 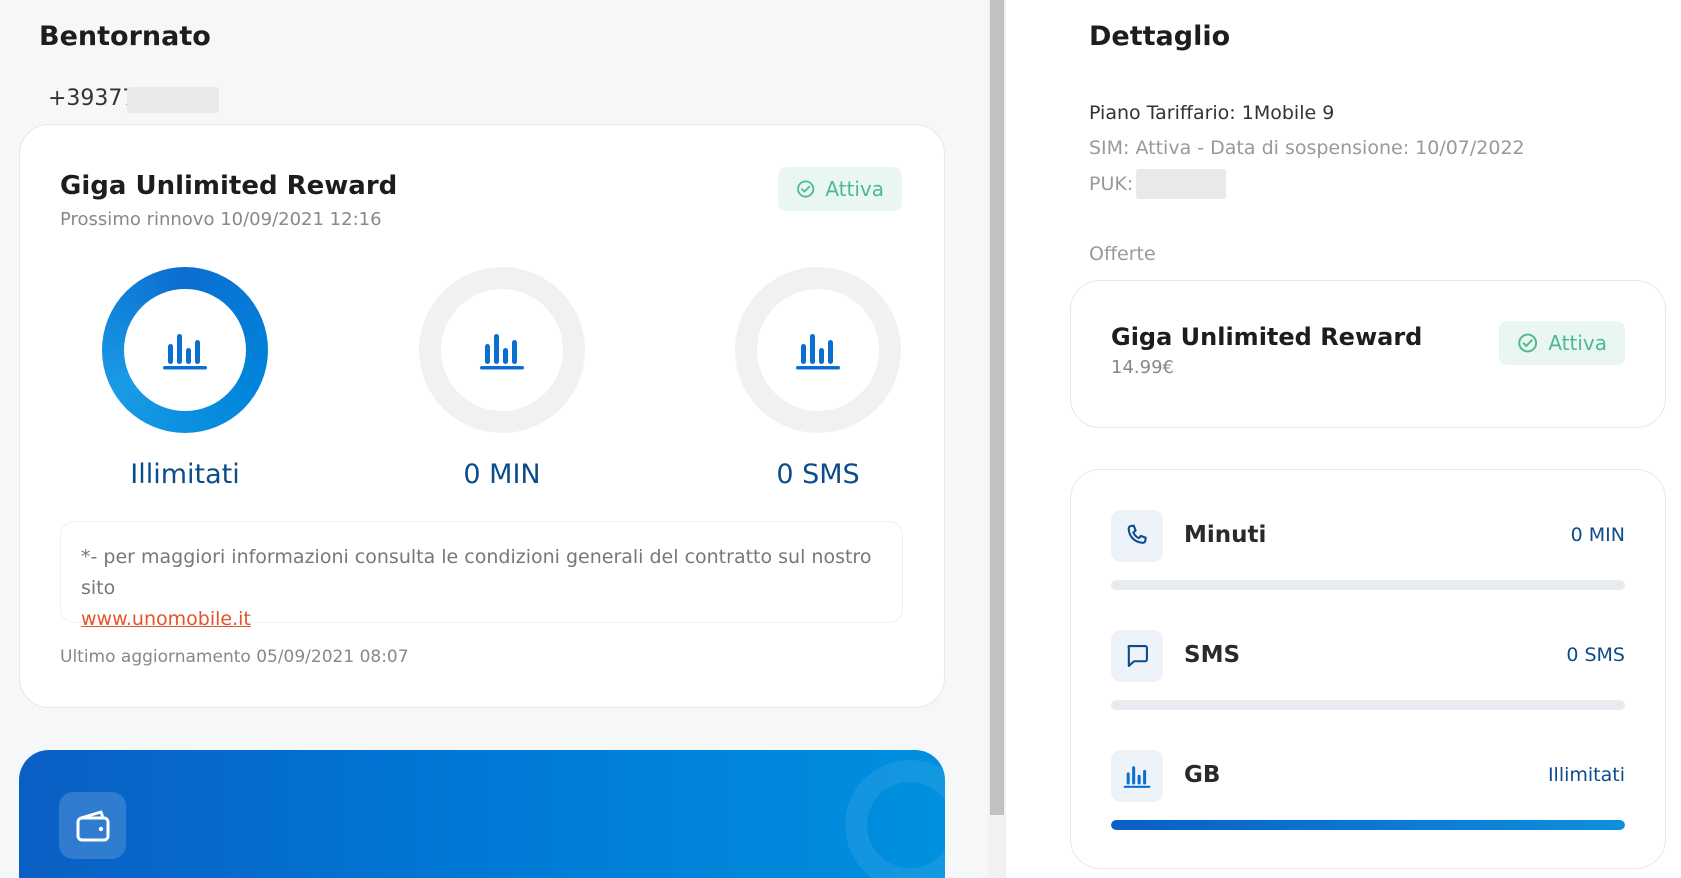 I want to click on status-badge: Attiva, so click(x=840, y=189).